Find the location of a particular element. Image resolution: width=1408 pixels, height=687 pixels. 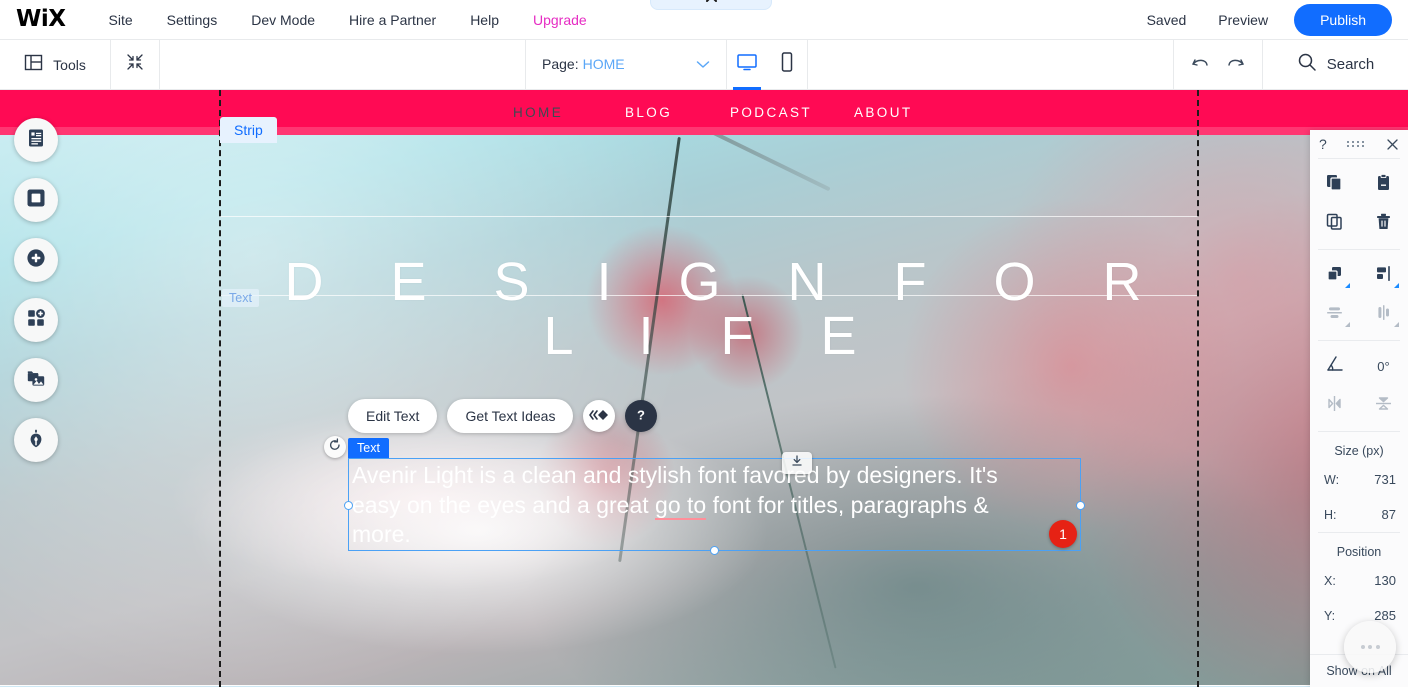

apps-grid-icon is located at coordinates (36, 320).